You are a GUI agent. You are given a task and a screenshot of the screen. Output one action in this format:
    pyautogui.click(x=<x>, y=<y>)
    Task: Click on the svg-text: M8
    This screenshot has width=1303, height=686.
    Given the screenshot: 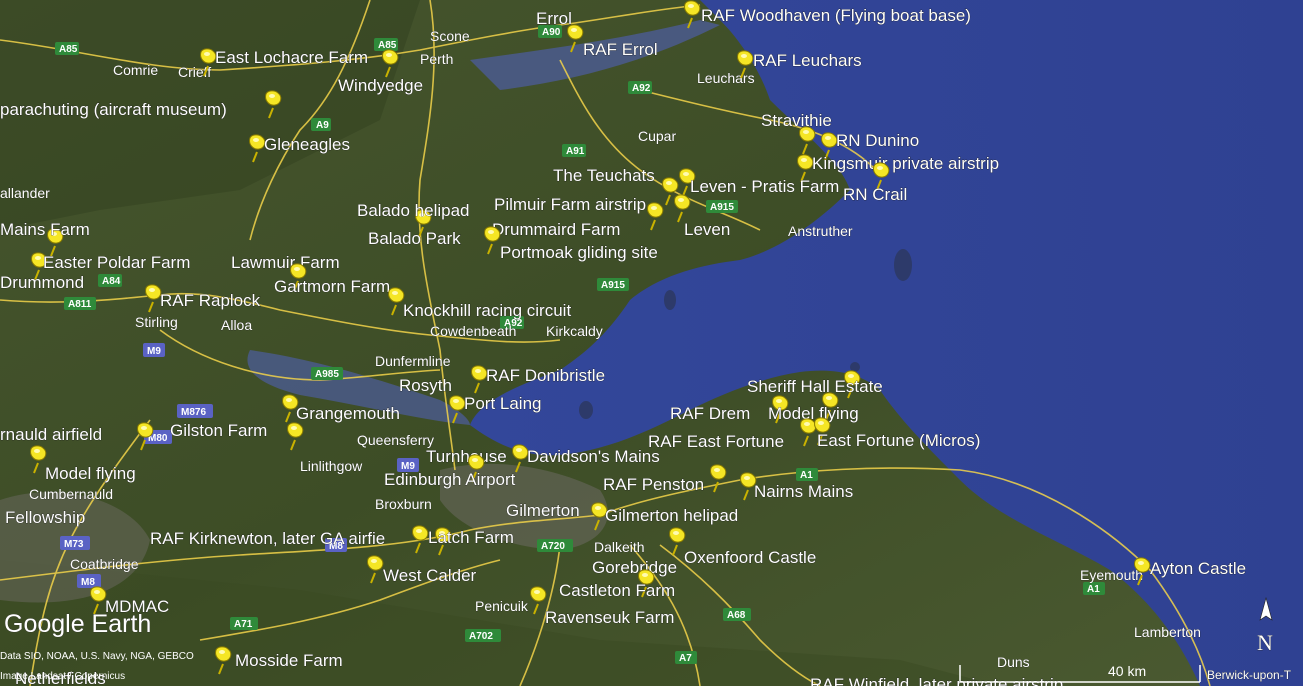 What is the action you would take?
    pyautogui.click(x=88, y=582)
    